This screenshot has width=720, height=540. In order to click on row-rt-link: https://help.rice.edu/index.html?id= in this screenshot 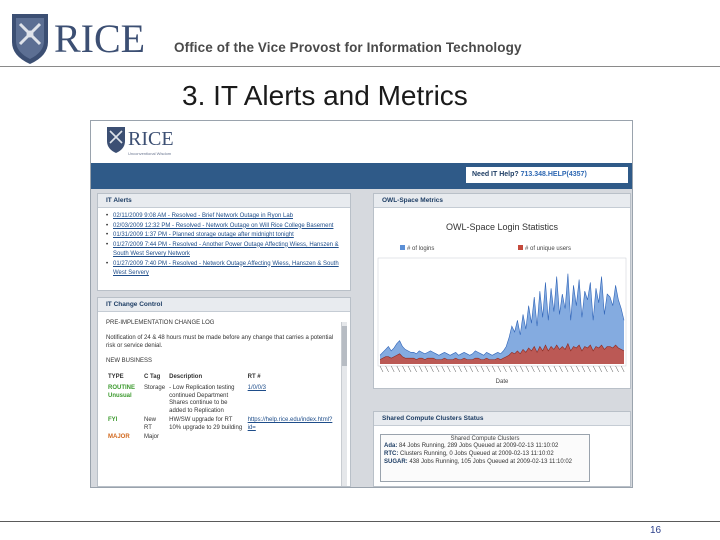, I will do `click(291, 424)`.